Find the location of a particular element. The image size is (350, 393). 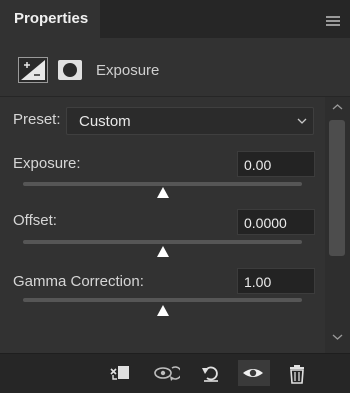

scroll-up-icon is located at coordinates (337, 107).